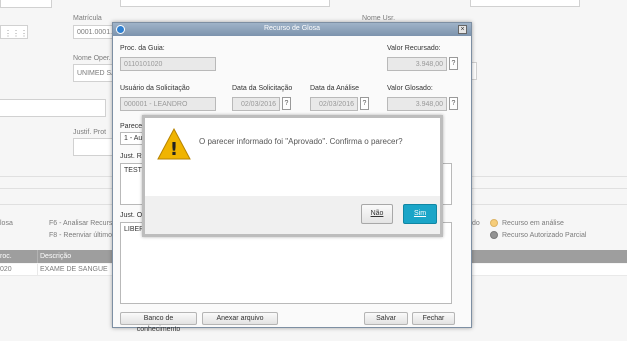 Image resolution: width=627 pixels, height=341 pixels. I want to click on valor-recursado-help-button: ?, so click(453, 63).